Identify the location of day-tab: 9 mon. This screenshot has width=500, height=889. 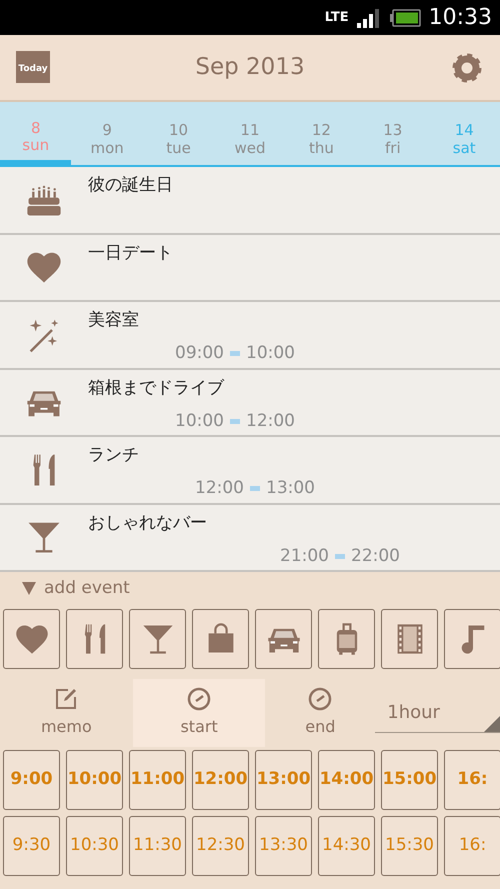
(107, 133).